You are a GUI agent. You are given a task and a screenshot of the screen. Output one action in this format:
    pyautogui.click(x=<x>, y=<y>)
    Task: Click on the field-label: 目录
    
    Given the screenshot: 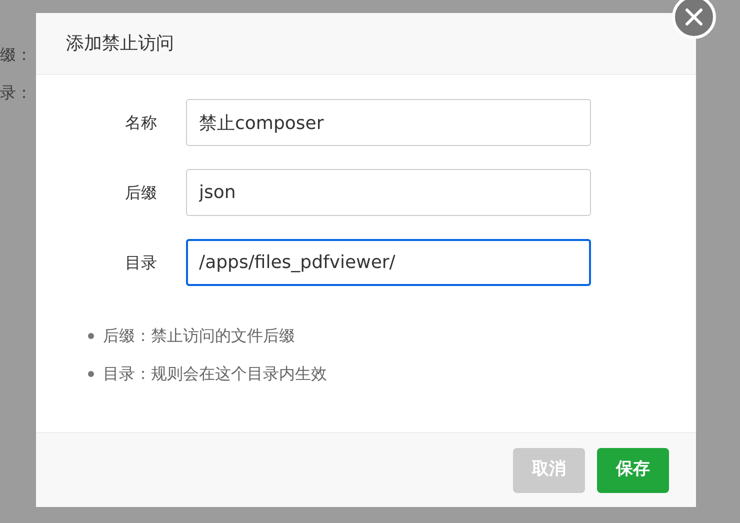 What is the action you would take?
    pyautogui.click(x=140, y=263)
    